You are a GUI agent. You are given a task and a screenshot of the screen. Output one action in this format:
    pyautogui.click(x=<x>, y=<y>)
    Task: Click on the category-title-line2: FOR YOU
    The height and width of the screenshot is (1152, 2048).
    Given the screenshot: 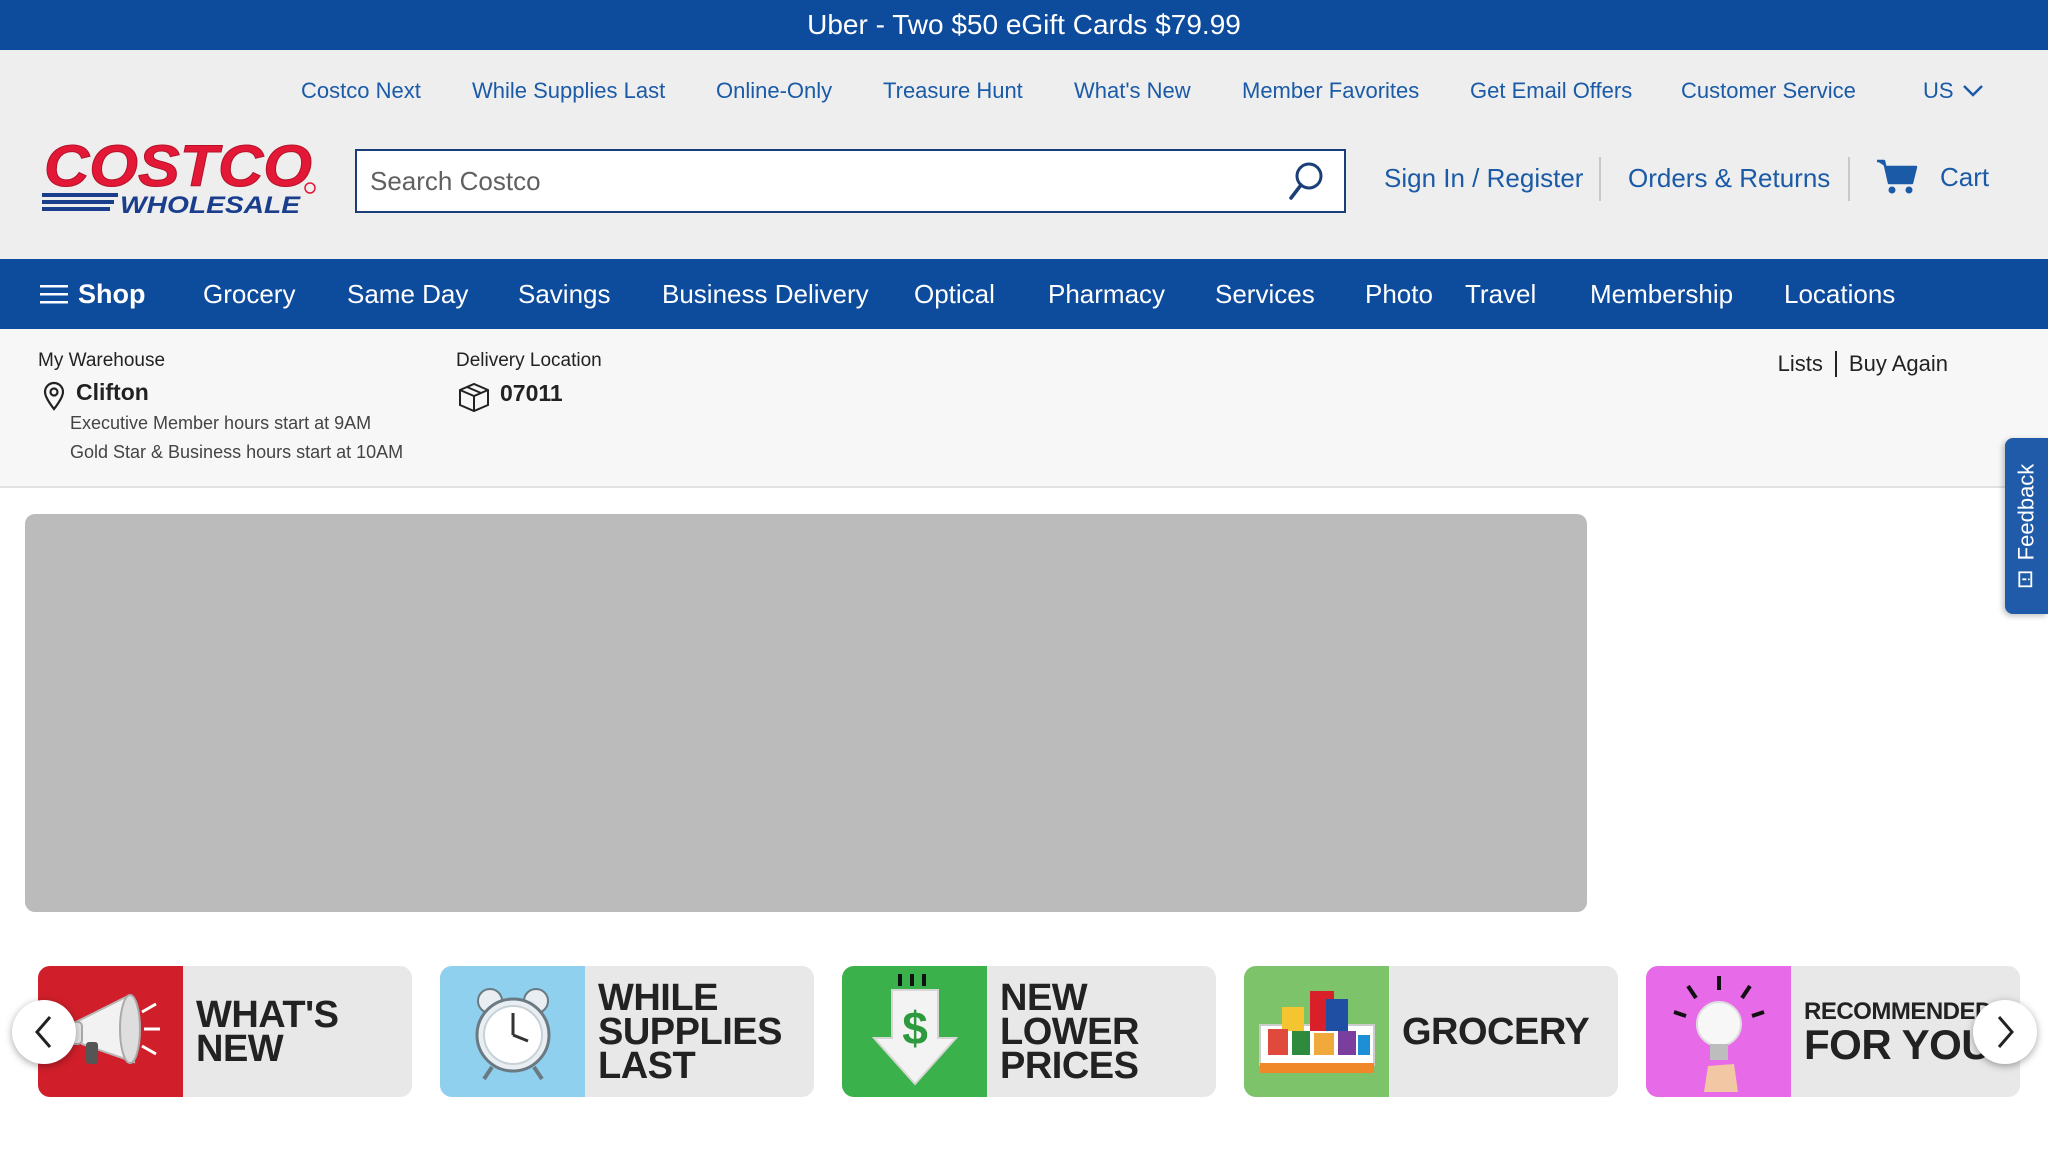 What is the action you would take?
    pyautogui.click(x=1898, y=1044)
    